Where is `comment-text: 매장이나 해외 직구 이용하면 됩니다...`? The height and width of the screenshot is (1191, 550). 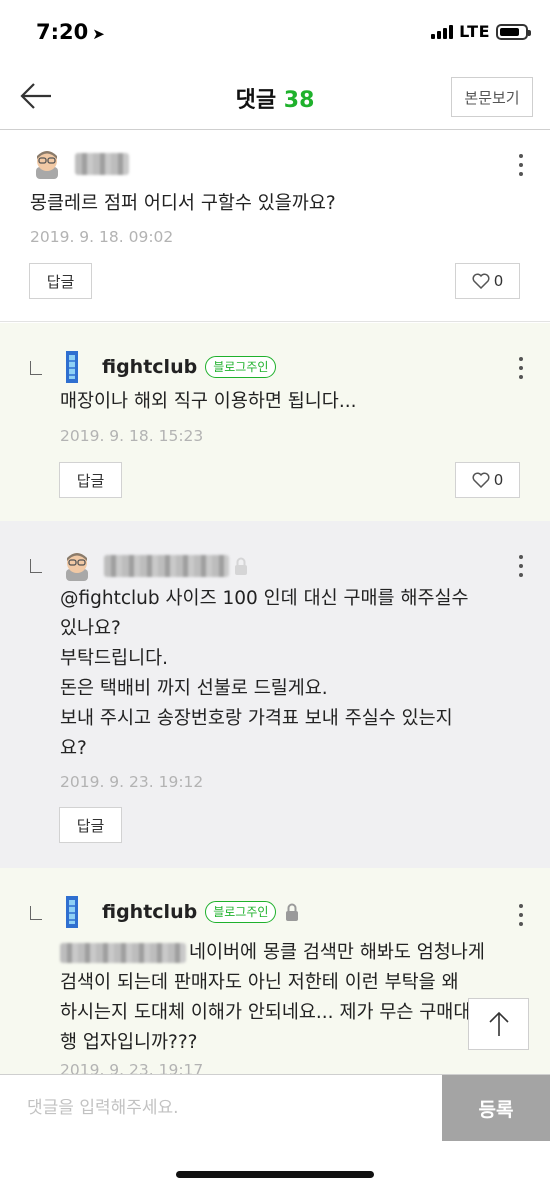 comment-text: 매장이나 해외 직구 이용하면 됩니다... is located at coordinates (208, 401).